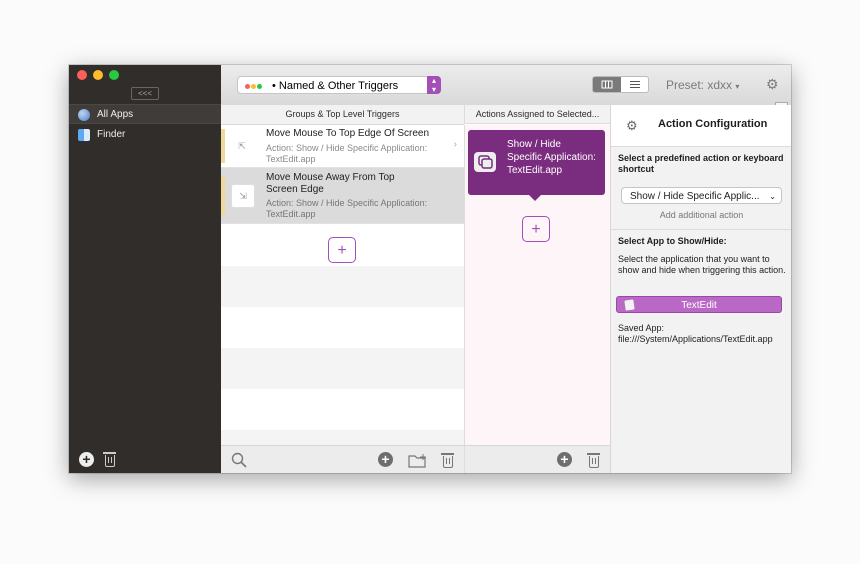 The width and height of the screenshot is (860, 564). I want to click on chevron-down-icon: ▾, so click(737, 86).